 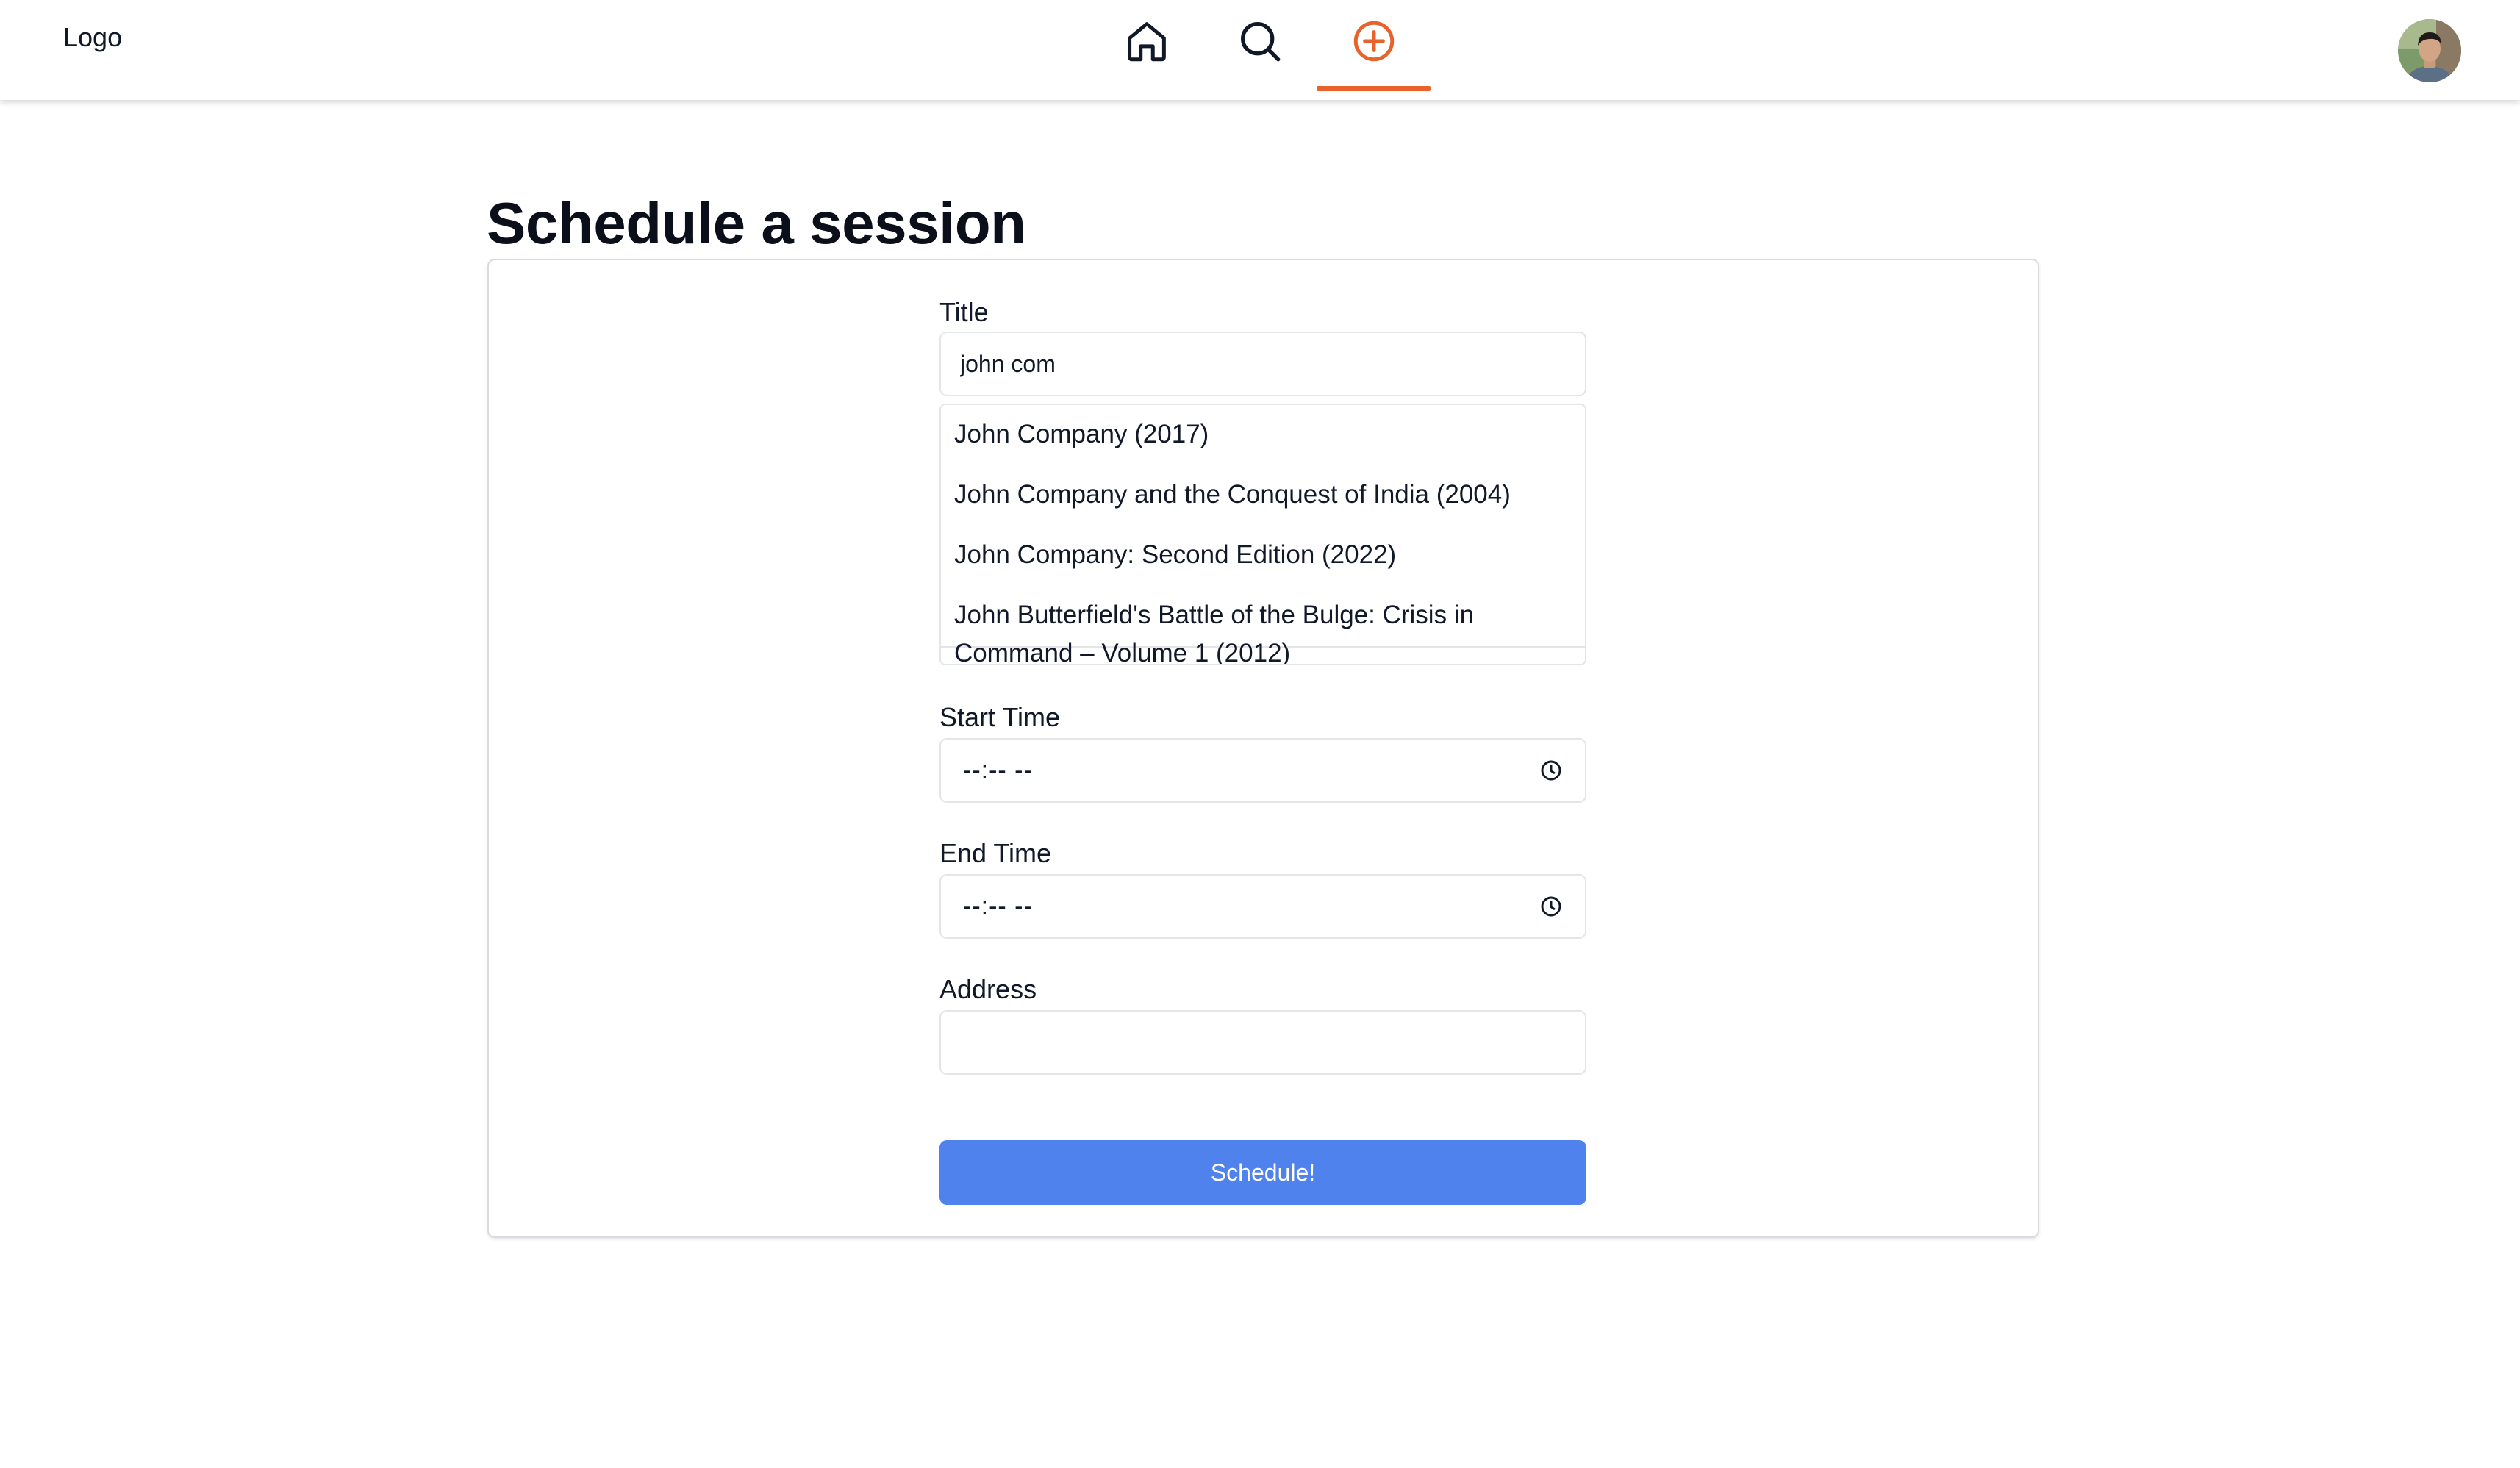 I want to click on address-input, so click(x=1262, y=1042).